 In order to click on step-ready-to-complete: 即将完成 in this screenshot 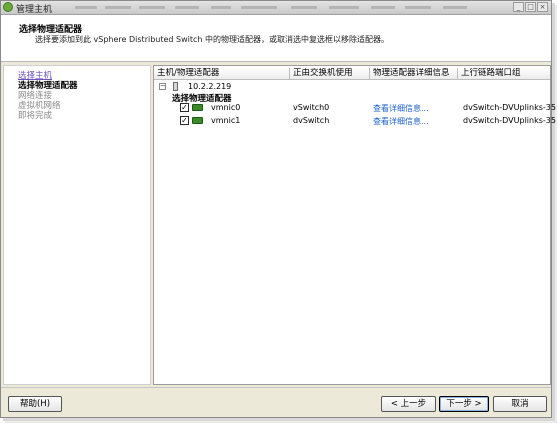, I will do `click(35, 116)`.